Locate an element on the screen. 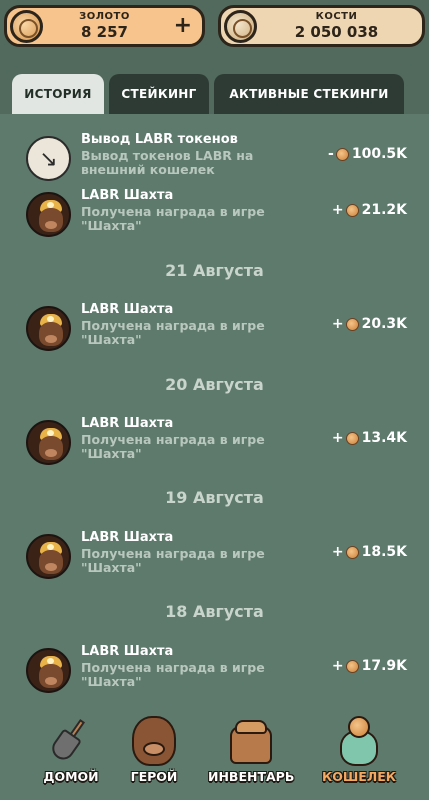  nav-inventory: ИНВЕНТАРЬ is located at coordinates (251, 756).